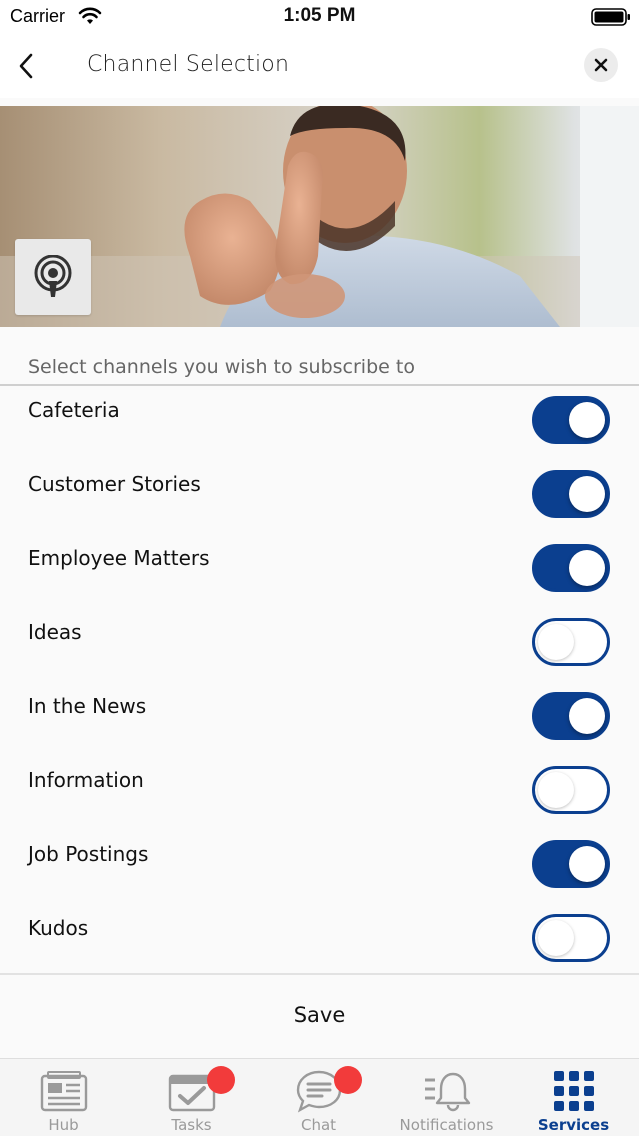 The height and width of the screenshot is (1136, 639). I want to click on tab-label: Services, so click(573, 1125).